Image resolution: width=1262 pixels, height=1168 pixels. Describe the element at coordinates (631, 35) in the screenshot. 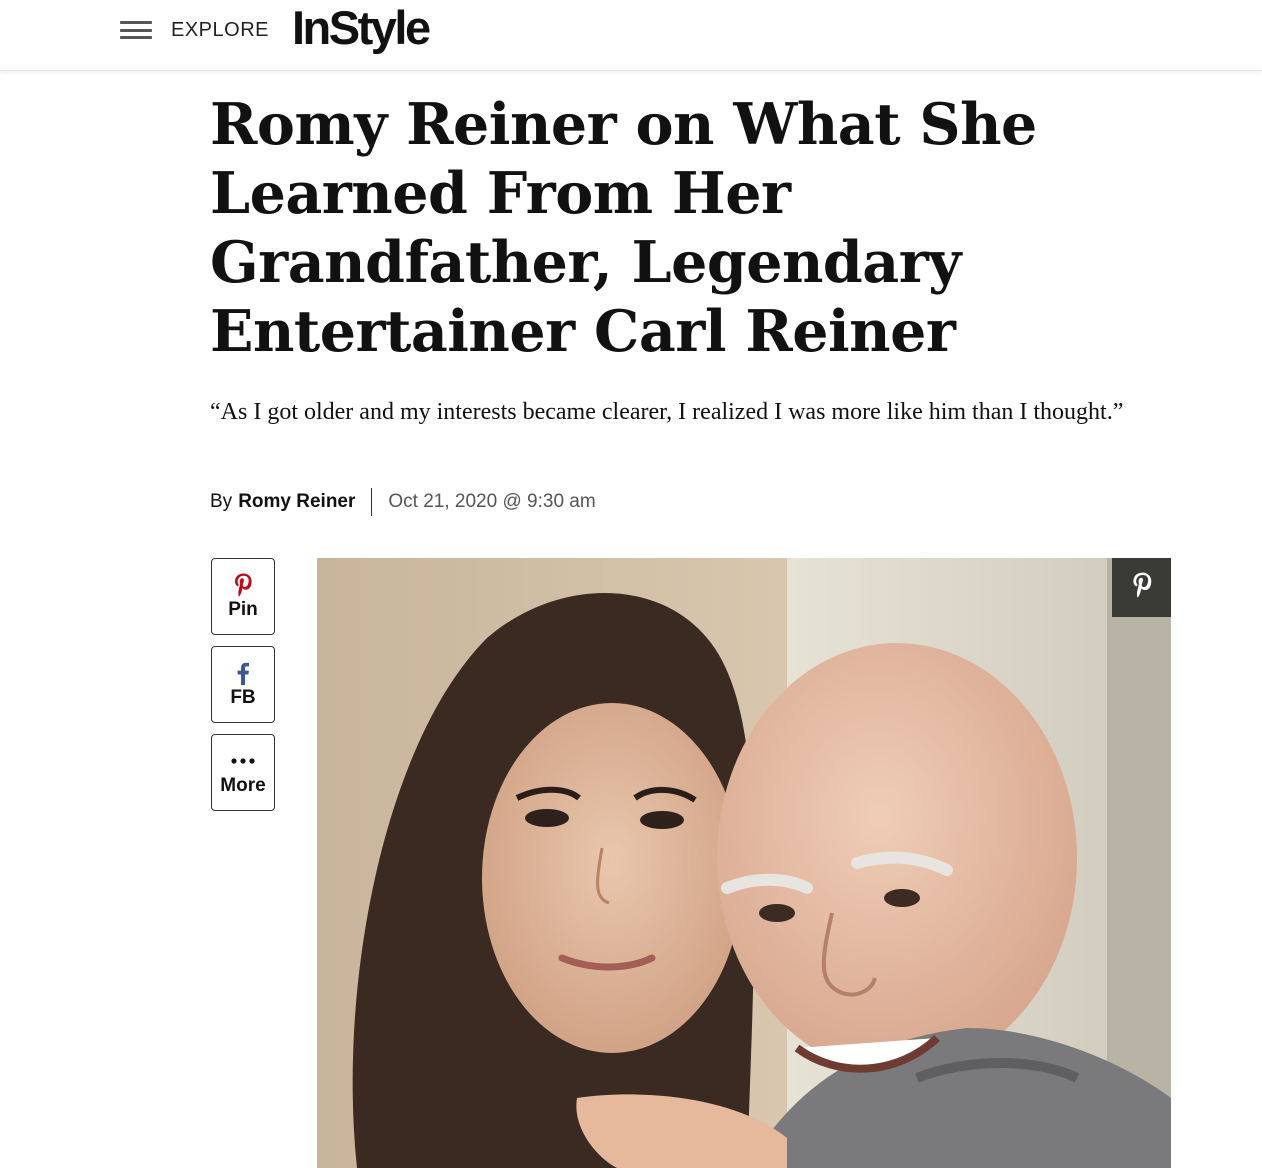

I see `site-header: EXPLORE InStyle` at that location.